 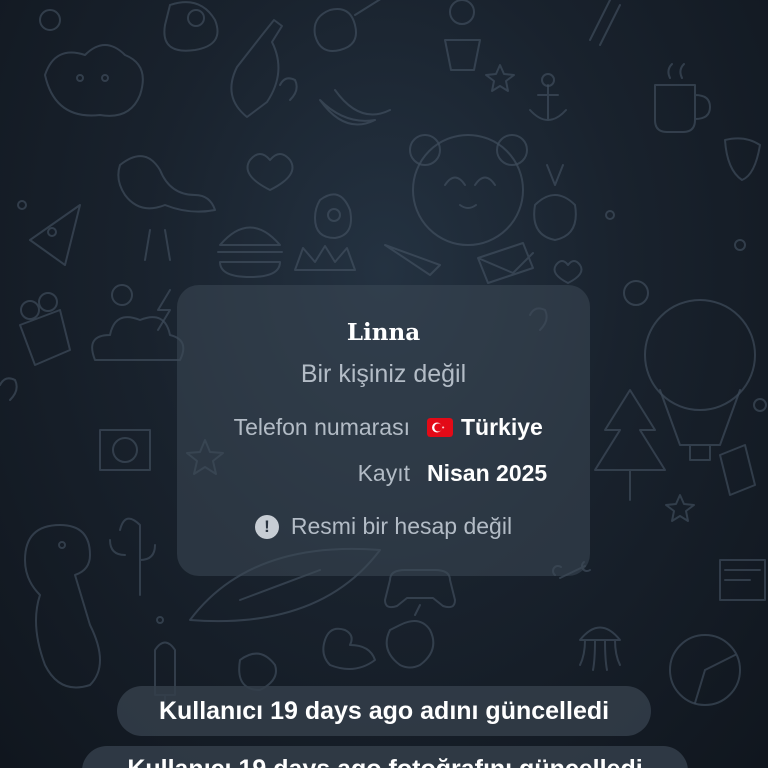 I want to click on registered-row: Kayıt Nisan 2025, so click(x=383, y=475).